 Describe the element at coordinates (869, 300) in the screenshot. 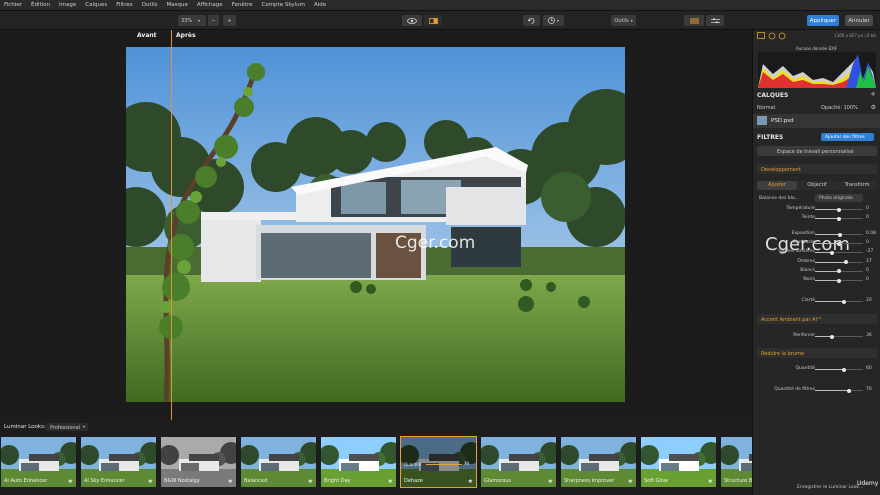

I see `slider-value: 20` at that location.